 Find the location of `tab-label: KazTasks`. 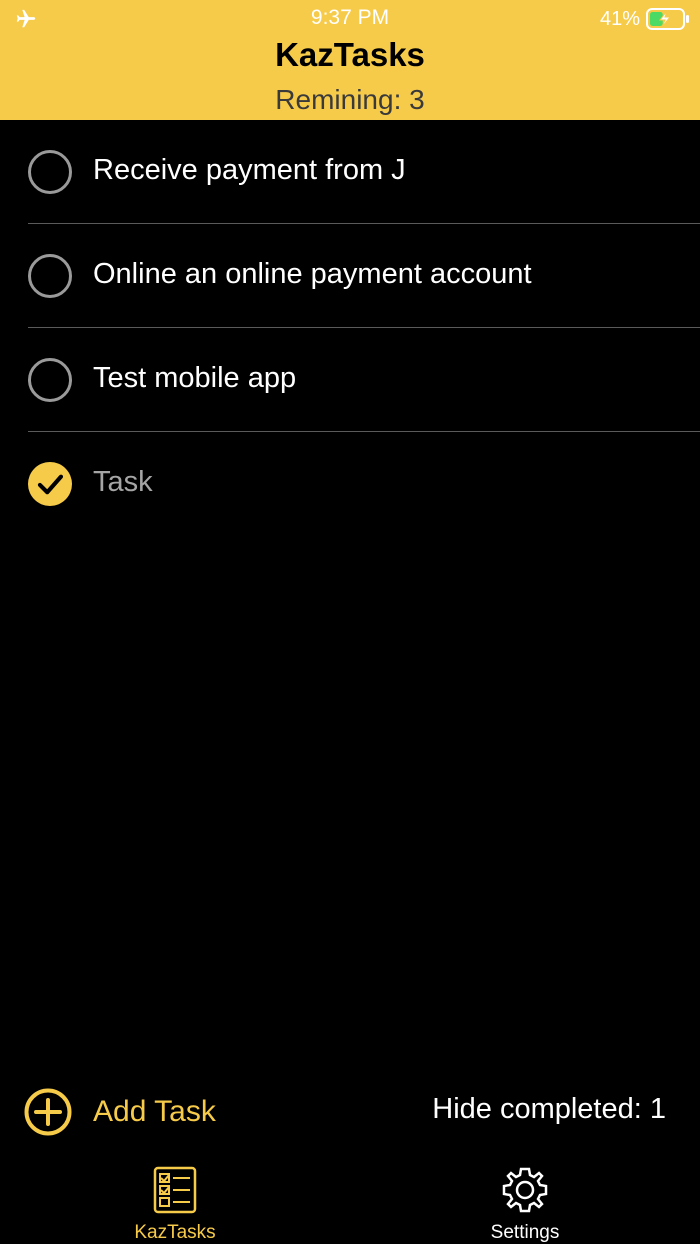

tab-label: KazTasks is located at coordinates (175, 1232).